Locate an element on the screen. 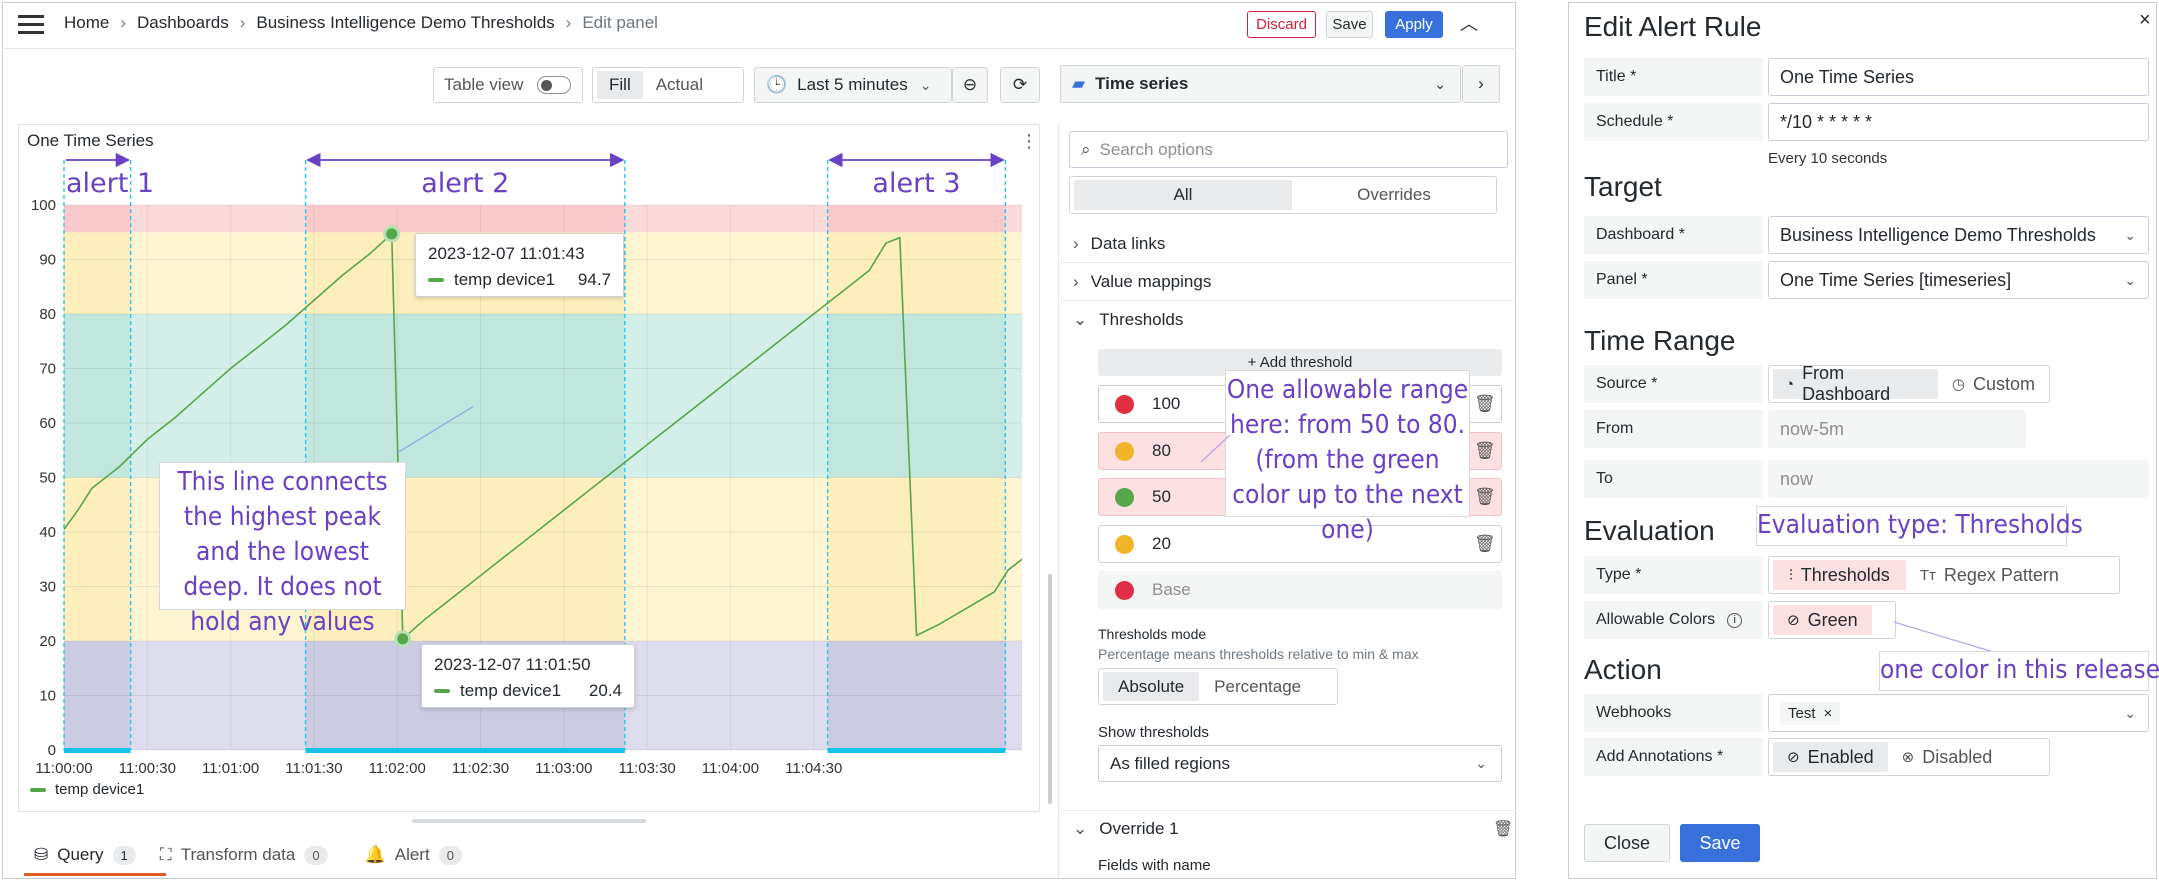 The width and height of the screenshot is (2159, 883). alert-label: alert 3 is located at coordinates (916, 183).